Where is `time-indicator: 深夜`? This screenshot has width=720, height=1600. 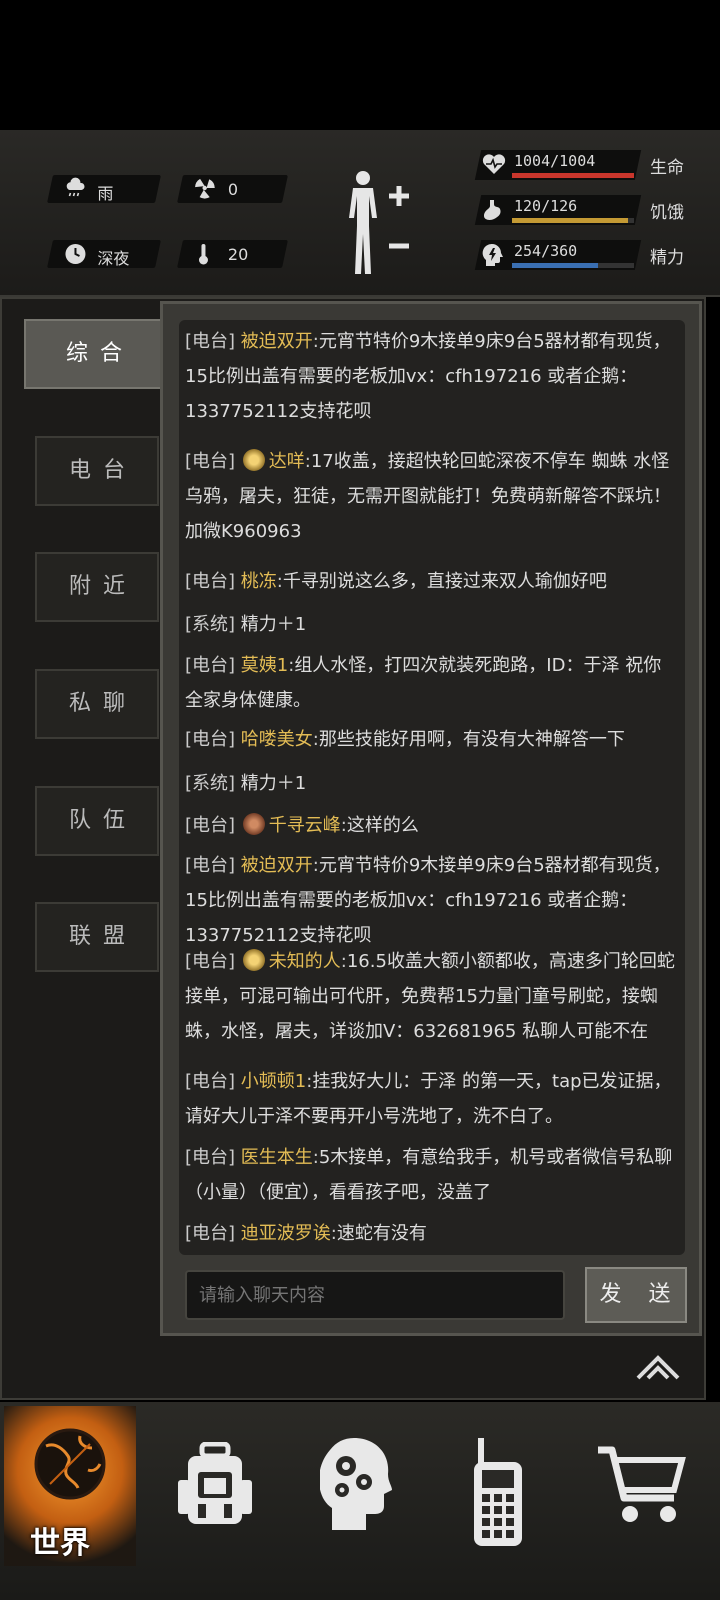
time-indicator: 深夜 is located at coordinates (104, 254).